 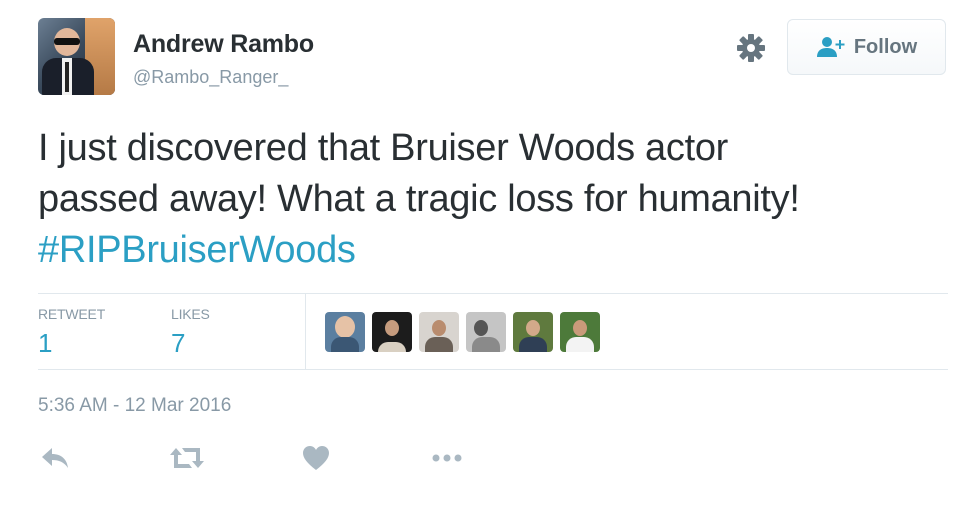 What do you see at coordinates (751, 48) in the screenshot?
I see `gear-icon` at bounding box center [751, 48].